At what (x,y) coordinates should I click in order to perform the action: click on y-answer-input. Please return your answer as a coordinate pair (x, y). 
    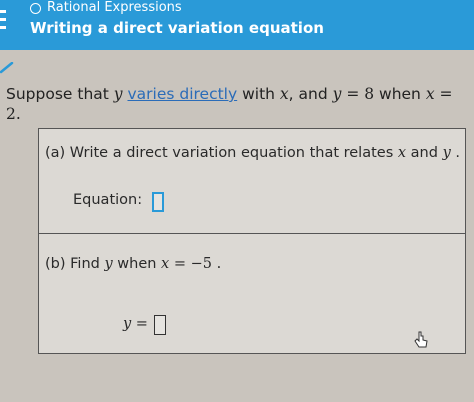
    Looking at the image, I should click on (160, 325).